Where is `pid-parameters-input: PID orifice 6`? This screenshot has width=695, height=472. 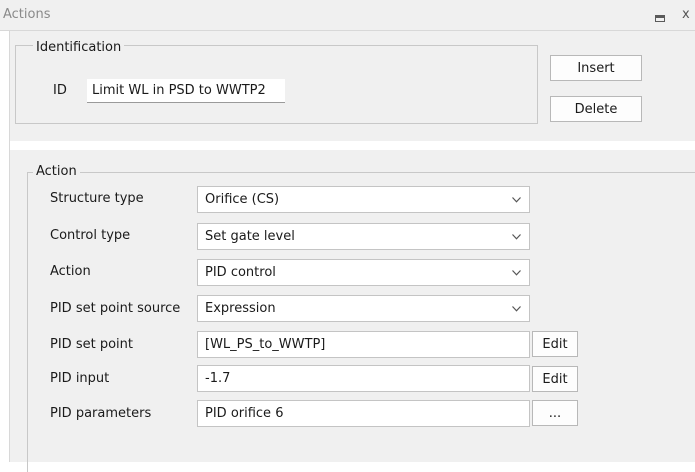 pid-parameters-input: PID orifice 6 is located at coordinates (363, 413).